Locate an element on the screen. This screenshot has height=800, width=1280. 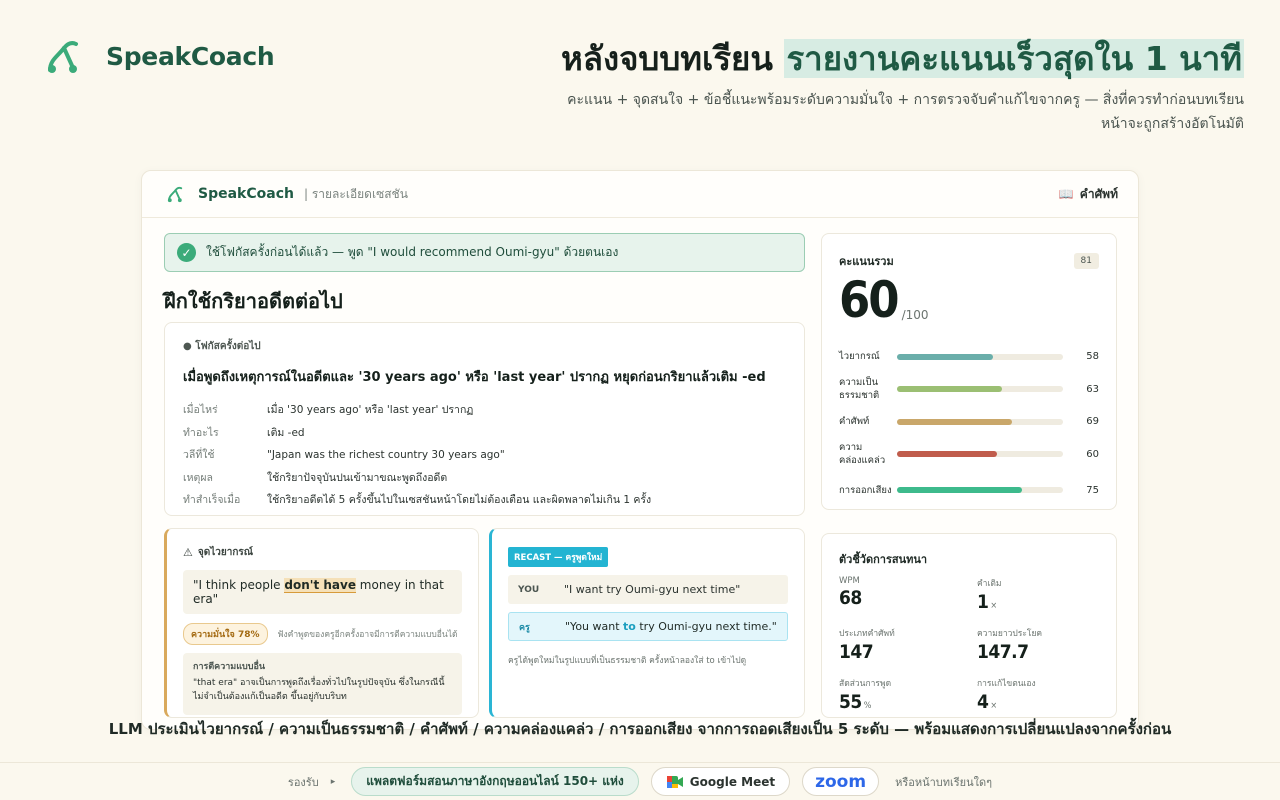
breadcrumb: | รายละเอียดเซสชัน is located at coordinates (355, 193).